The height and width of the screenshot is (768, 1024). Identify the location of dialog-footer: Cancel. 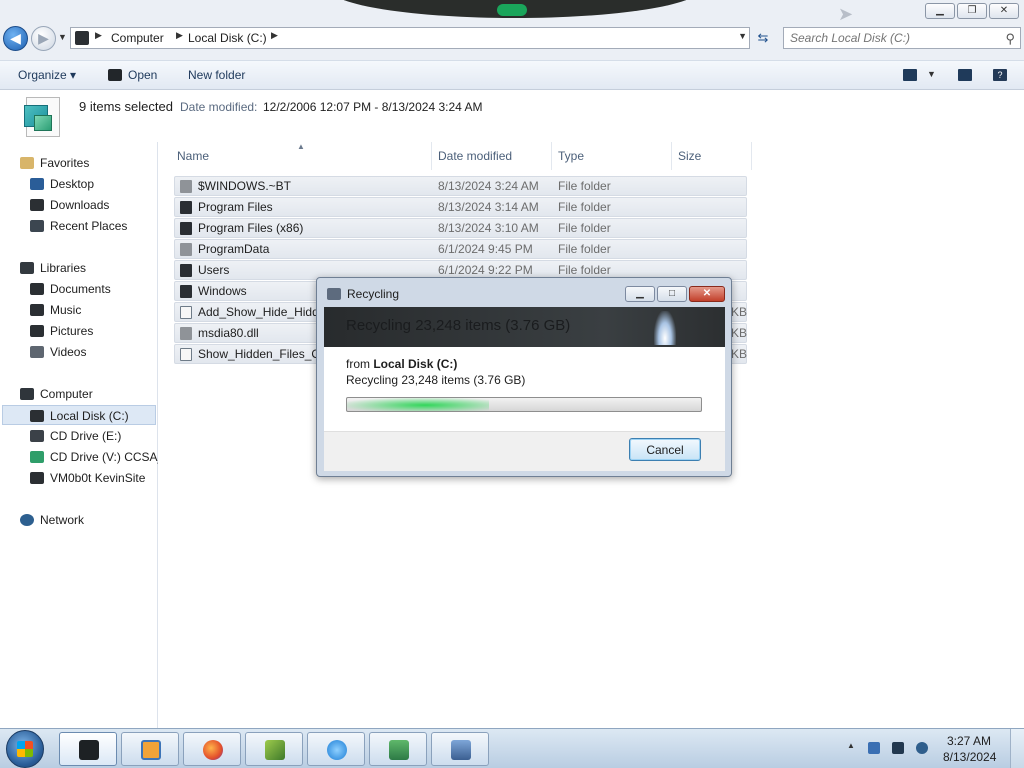
(524, 451).